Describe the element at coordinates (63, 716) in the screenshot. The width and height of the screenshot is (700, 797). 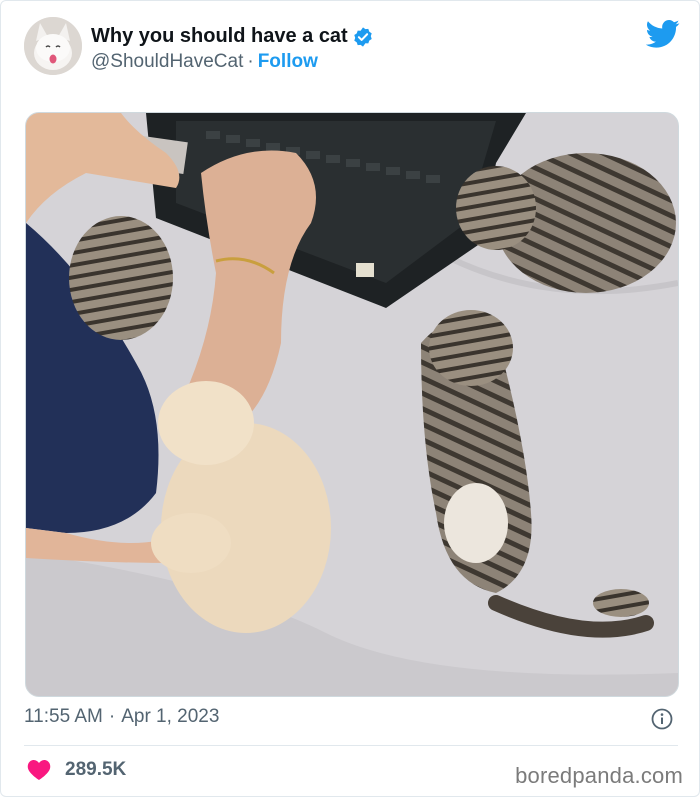
I see `tweet-time: 11:55 AM` at that location.